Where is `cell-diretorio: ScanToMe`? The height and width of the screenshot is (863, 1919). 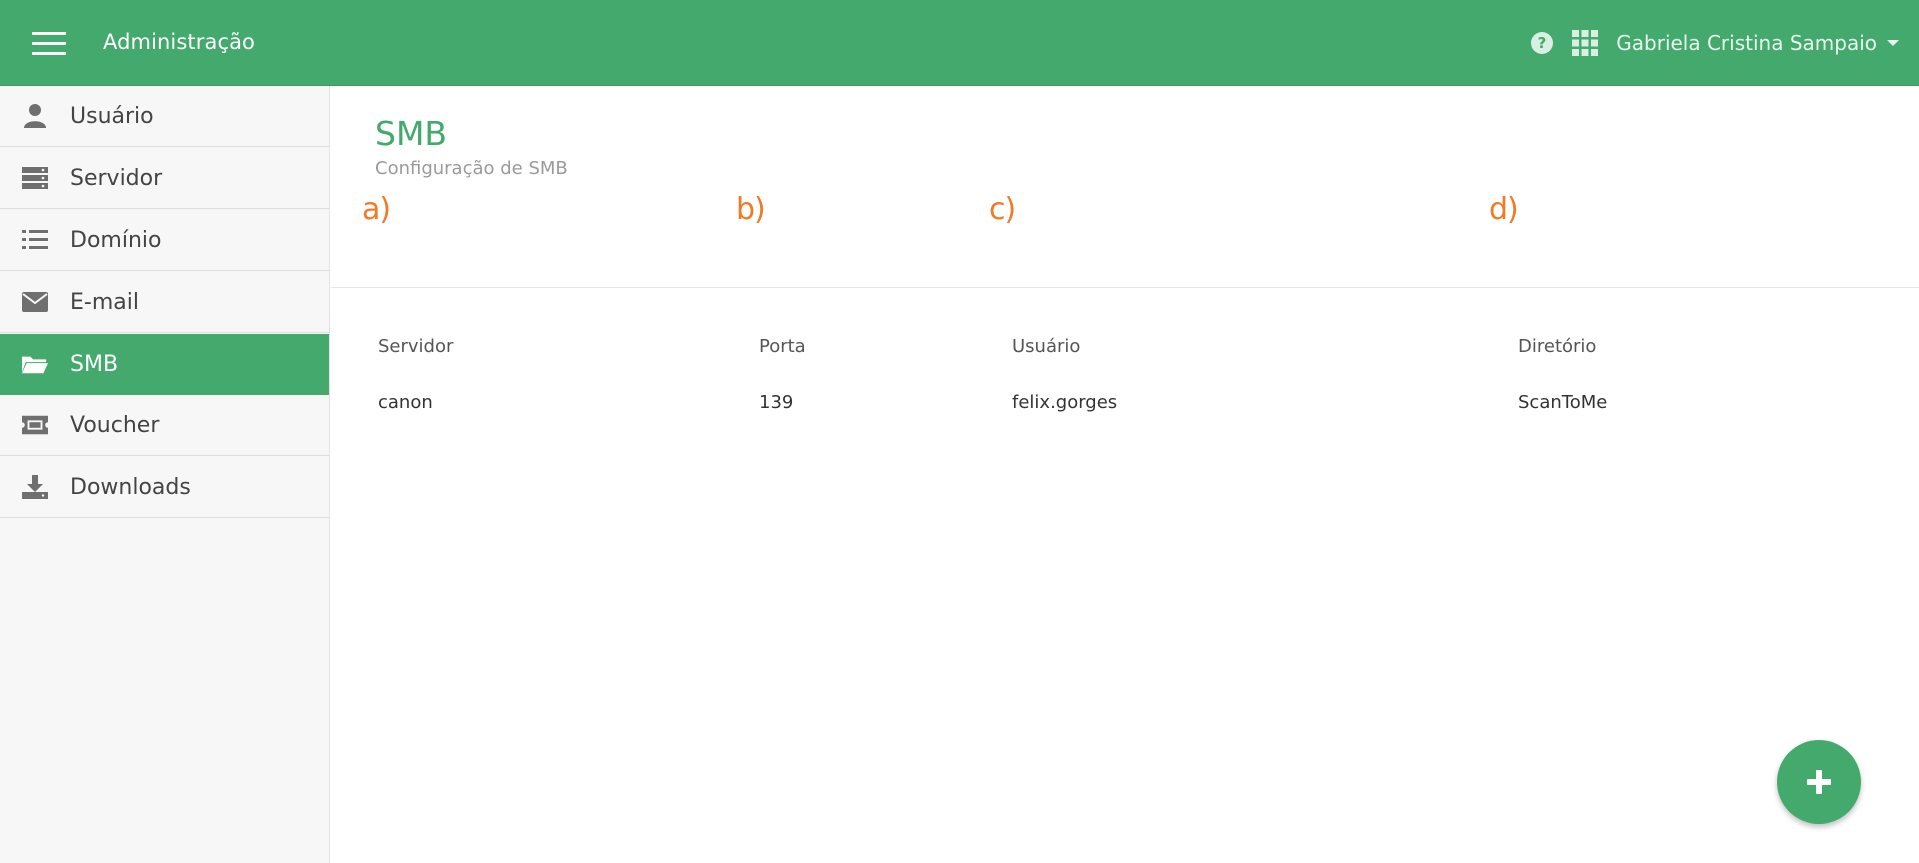
cell-diretorio: ScanToMe is located at coordinates (1563, 402).